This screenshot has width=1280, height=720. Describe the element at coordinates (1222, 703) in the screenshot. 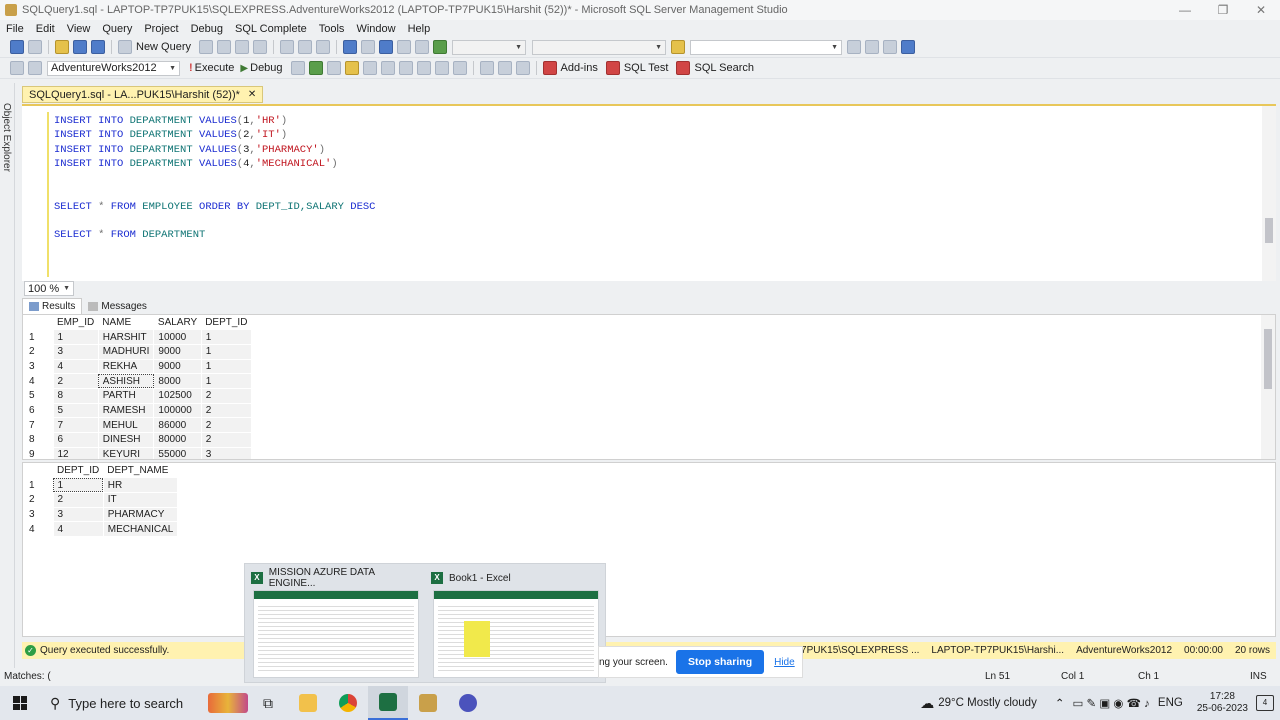

I see `clock: 17:28 25-06-2023` at that location.